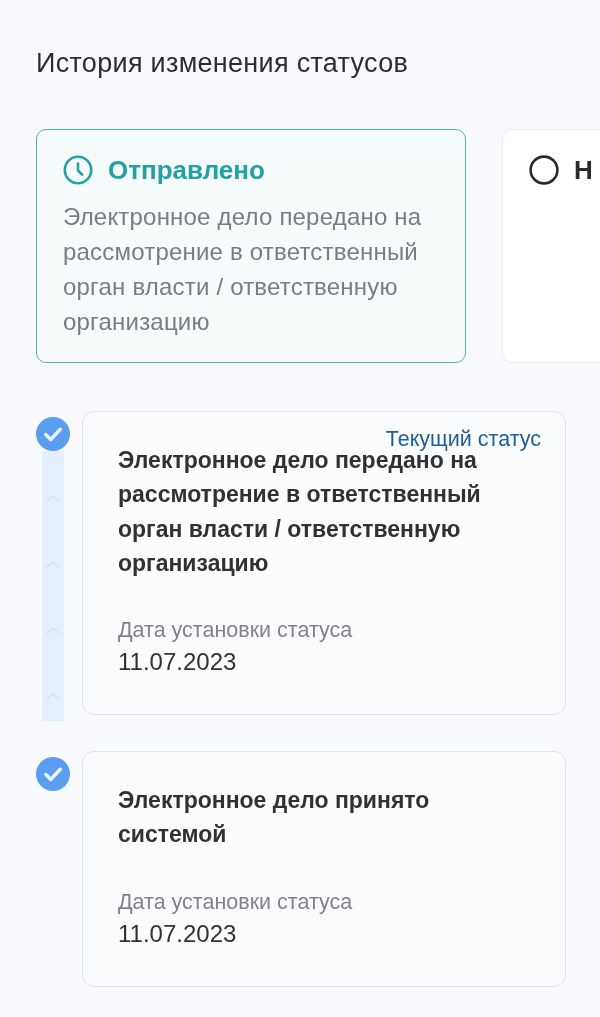 Image resolution: width=600 pixels, height=1017 pixels. I want to click on status-name: Электронное дело принято системой, so click(274, 818).